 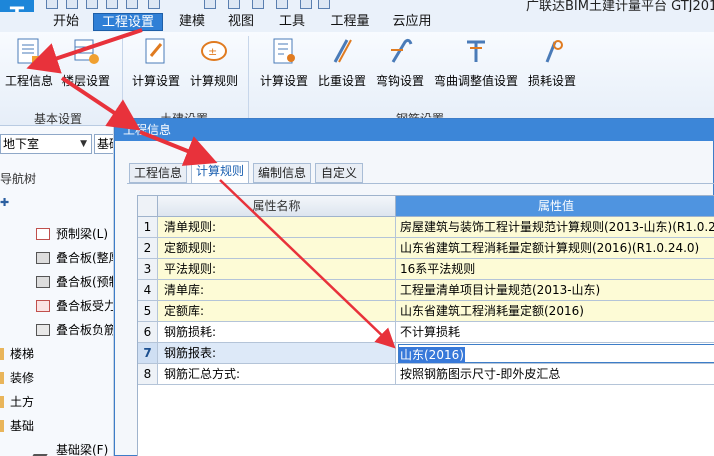 What do you see at coordinates (43, 330) in the screenshot?
I see `slab-neg-rebar-icon` at bounding box center [43, 330].